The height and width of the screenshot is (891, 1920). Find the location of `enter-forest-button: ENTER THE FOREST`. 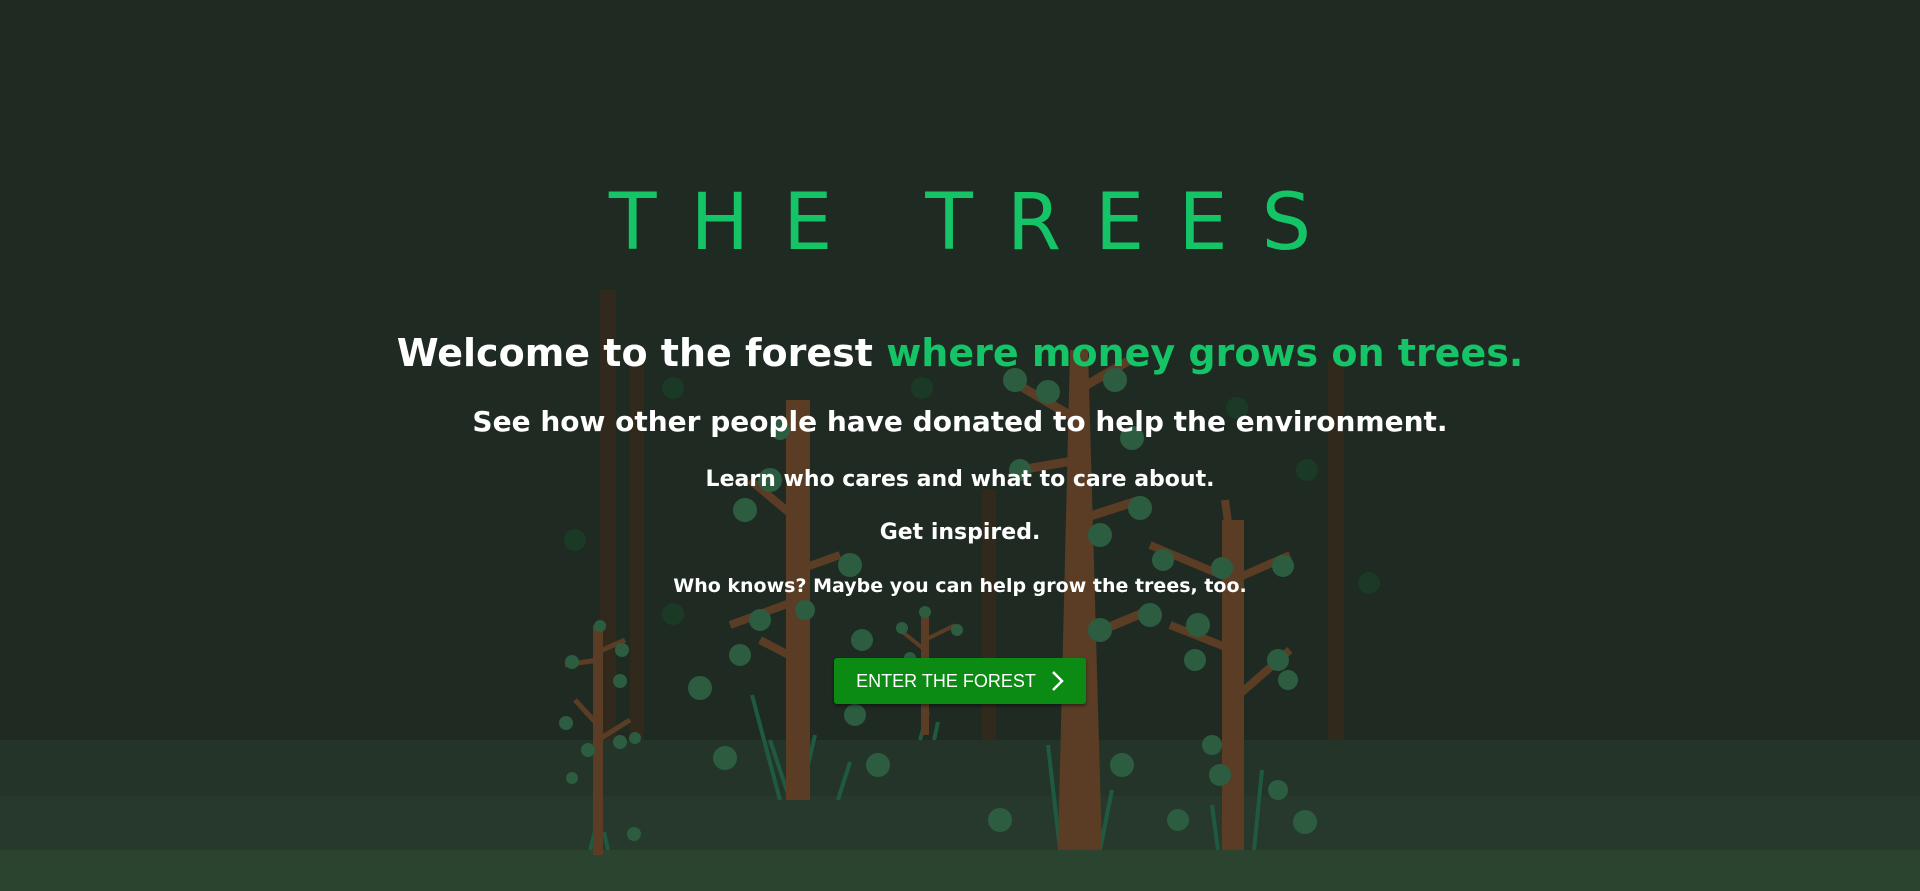

enter-forest-button: ENTER THE FOREST is located at coordinates (960, 681).